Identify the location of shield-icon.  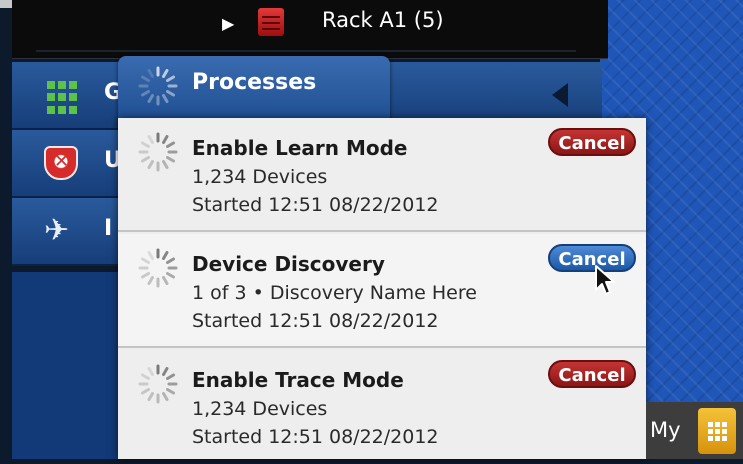
(61, 163).